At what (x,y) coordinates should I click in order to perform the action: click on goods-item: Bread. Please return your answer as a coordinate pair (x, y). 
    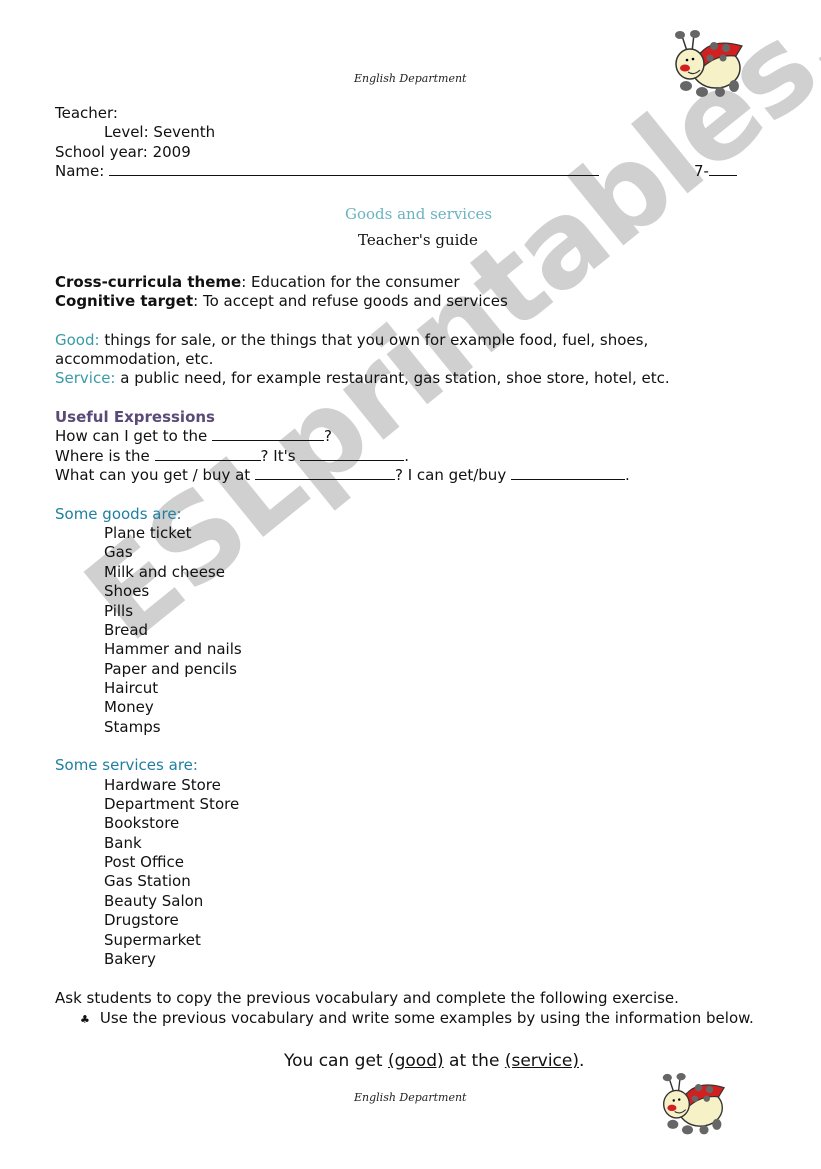
    Looking at the image, I should click on (126, 630).